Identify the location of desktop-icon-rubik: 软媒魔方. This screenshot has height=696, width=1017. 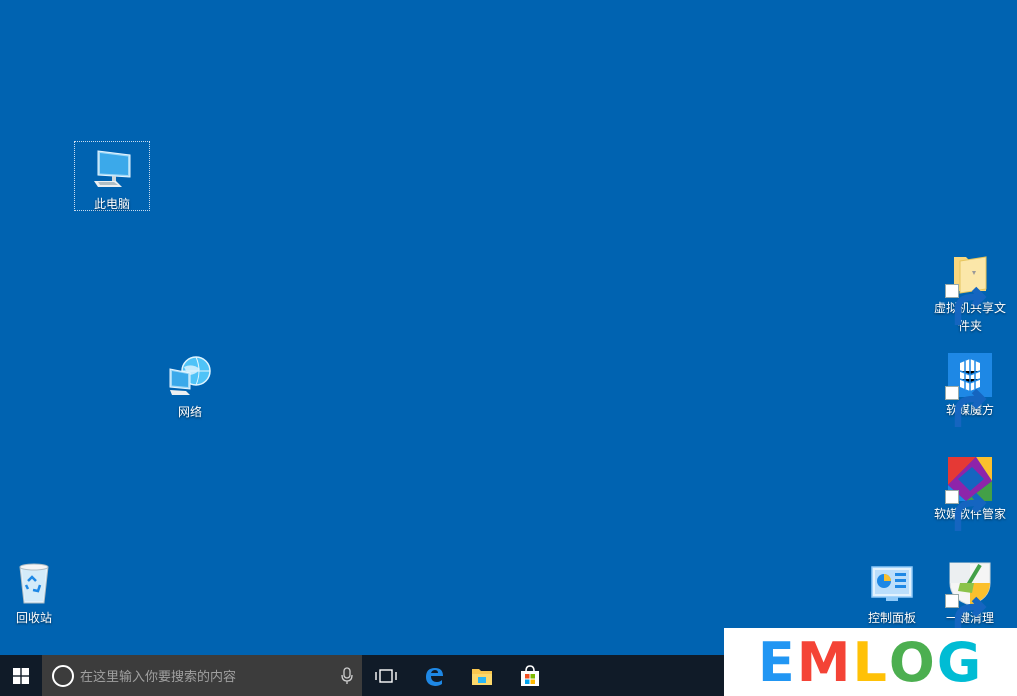
(970, 387).